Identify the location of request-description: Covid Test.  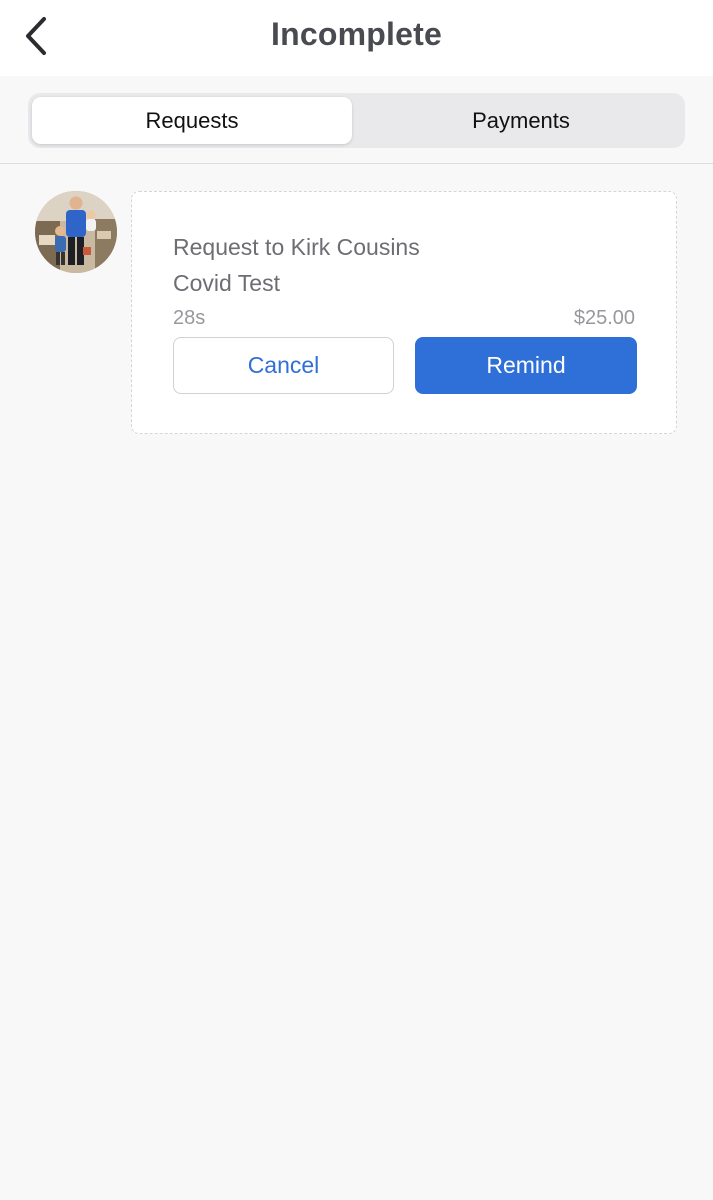
(226, 283).